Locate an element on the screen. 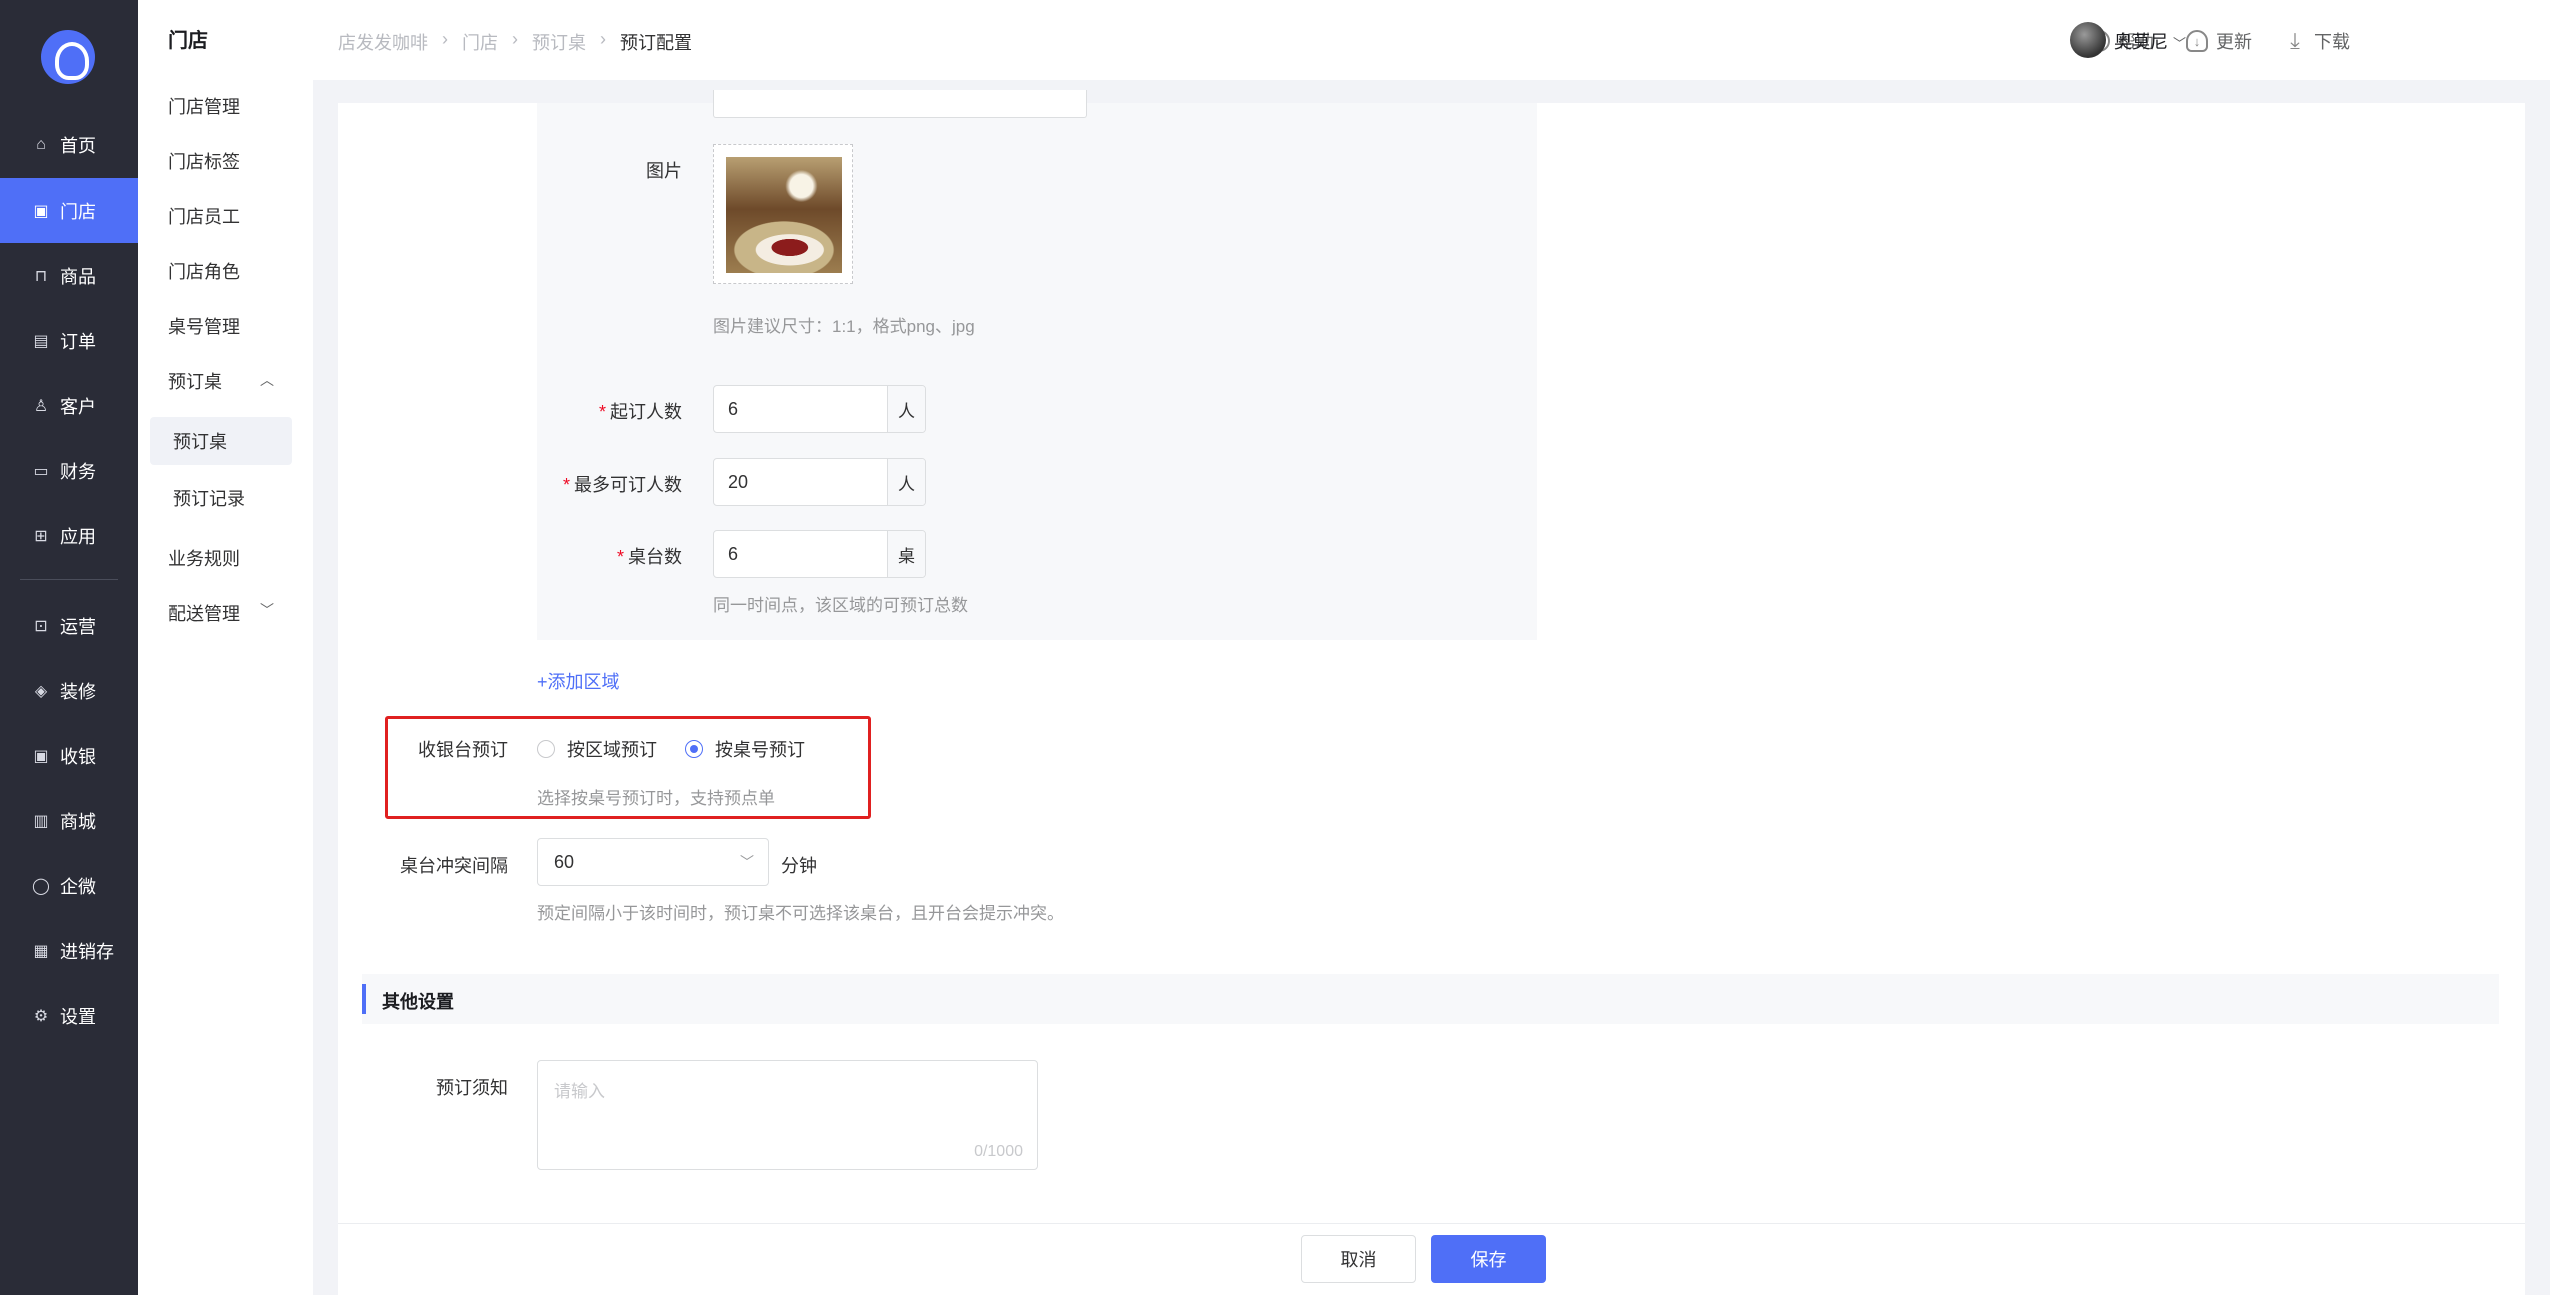 Image resolution: width=2550 pixels, height=1295 pixels. image-label: 图片 is located at coordinates (664, 171).